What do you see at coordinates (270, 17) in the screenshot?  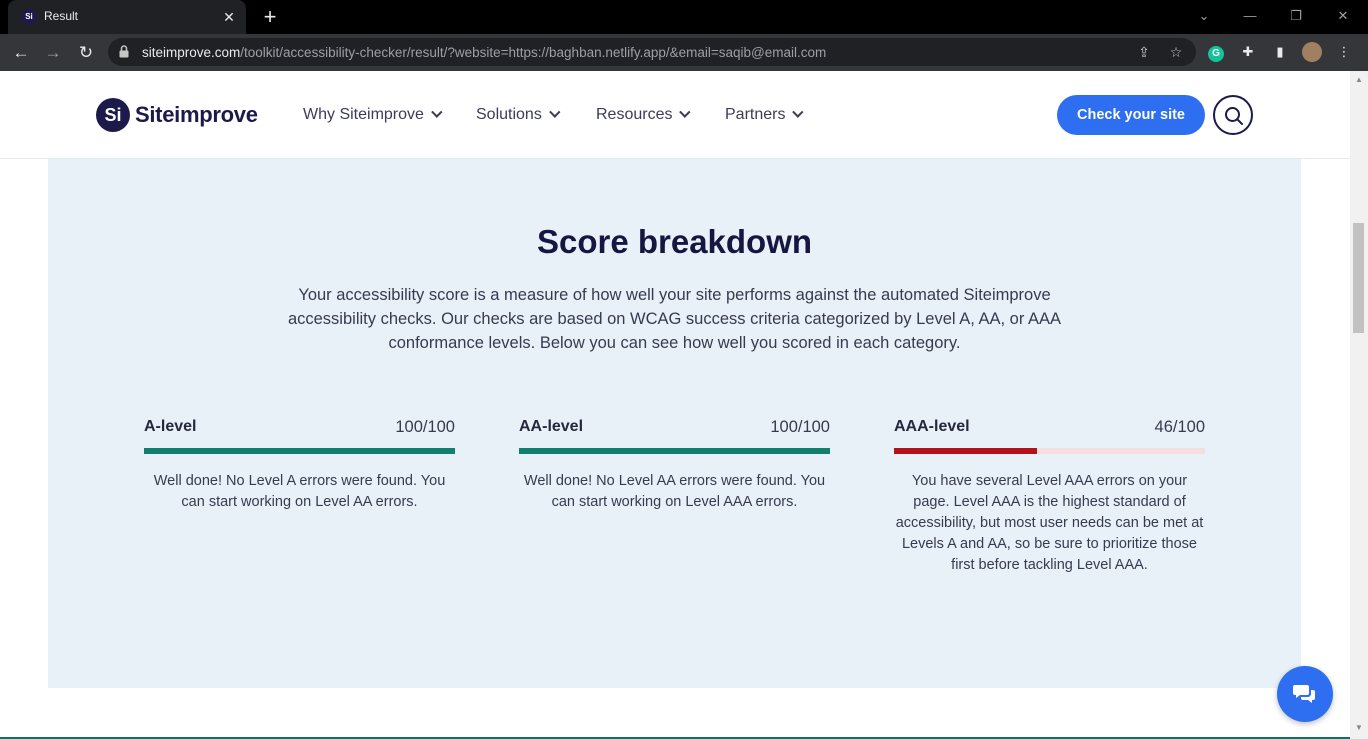 I see `new-tab-icon: +` at bounding box center [270, 17].